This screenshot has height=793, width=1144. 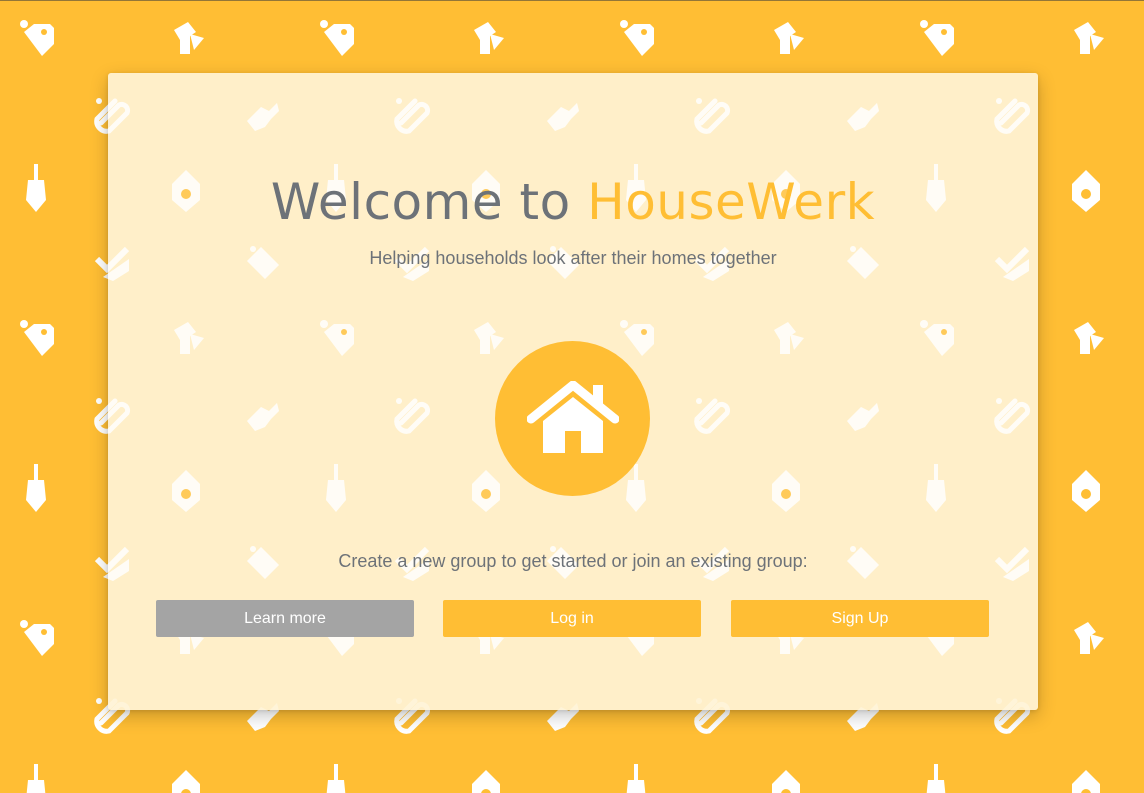 What do you see at coordinates (285, 618) in the screenshot?
I see `learn-more-button: Learn more` at bounding box center [285, 618].